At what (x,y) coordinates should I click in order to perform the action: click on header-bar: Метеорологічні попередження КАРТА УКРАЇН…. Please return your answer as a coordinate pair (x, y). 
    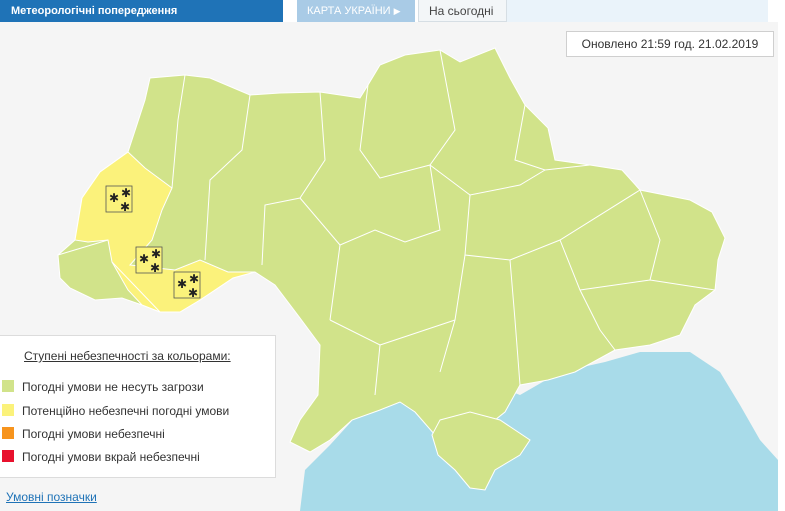
    Looking at the image, I should click on (384, 11).